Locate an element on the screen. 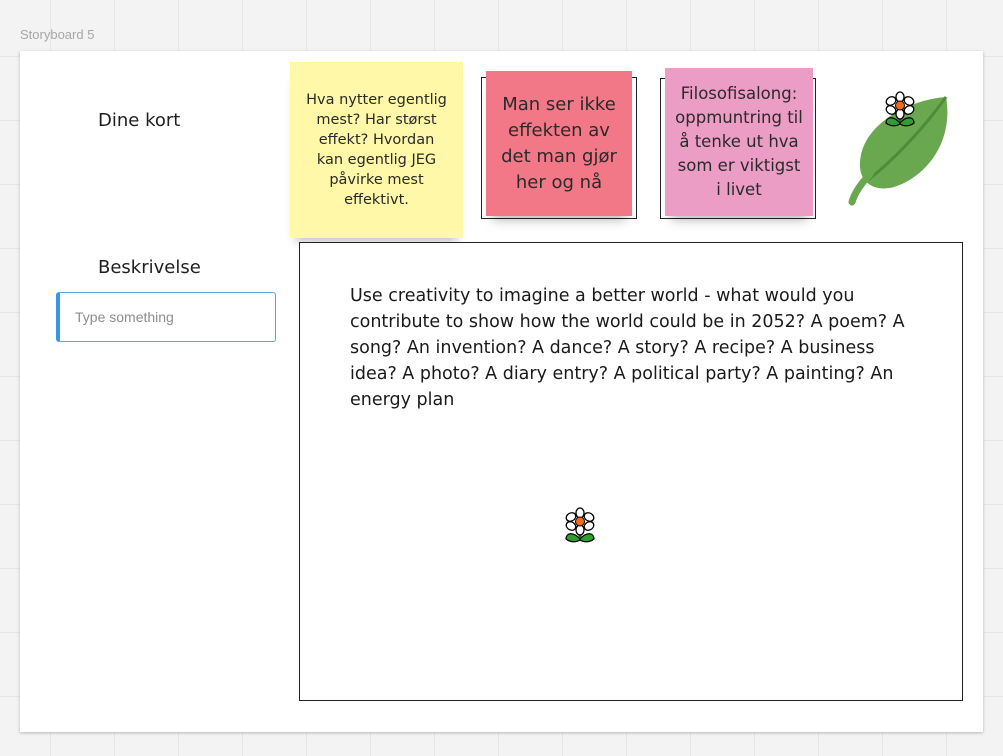 This screenshot has width=1003, height=756. description-input is located at coordinates (170, 317).